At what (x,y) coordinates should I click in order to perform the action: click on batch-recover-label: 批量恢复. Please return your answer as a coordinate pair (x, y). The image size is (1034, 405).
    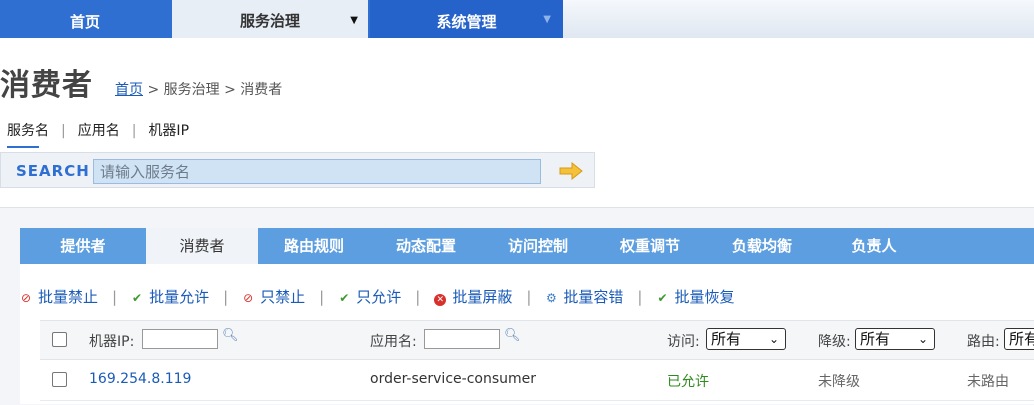
    Looking at the image, I should click on (704, 297).